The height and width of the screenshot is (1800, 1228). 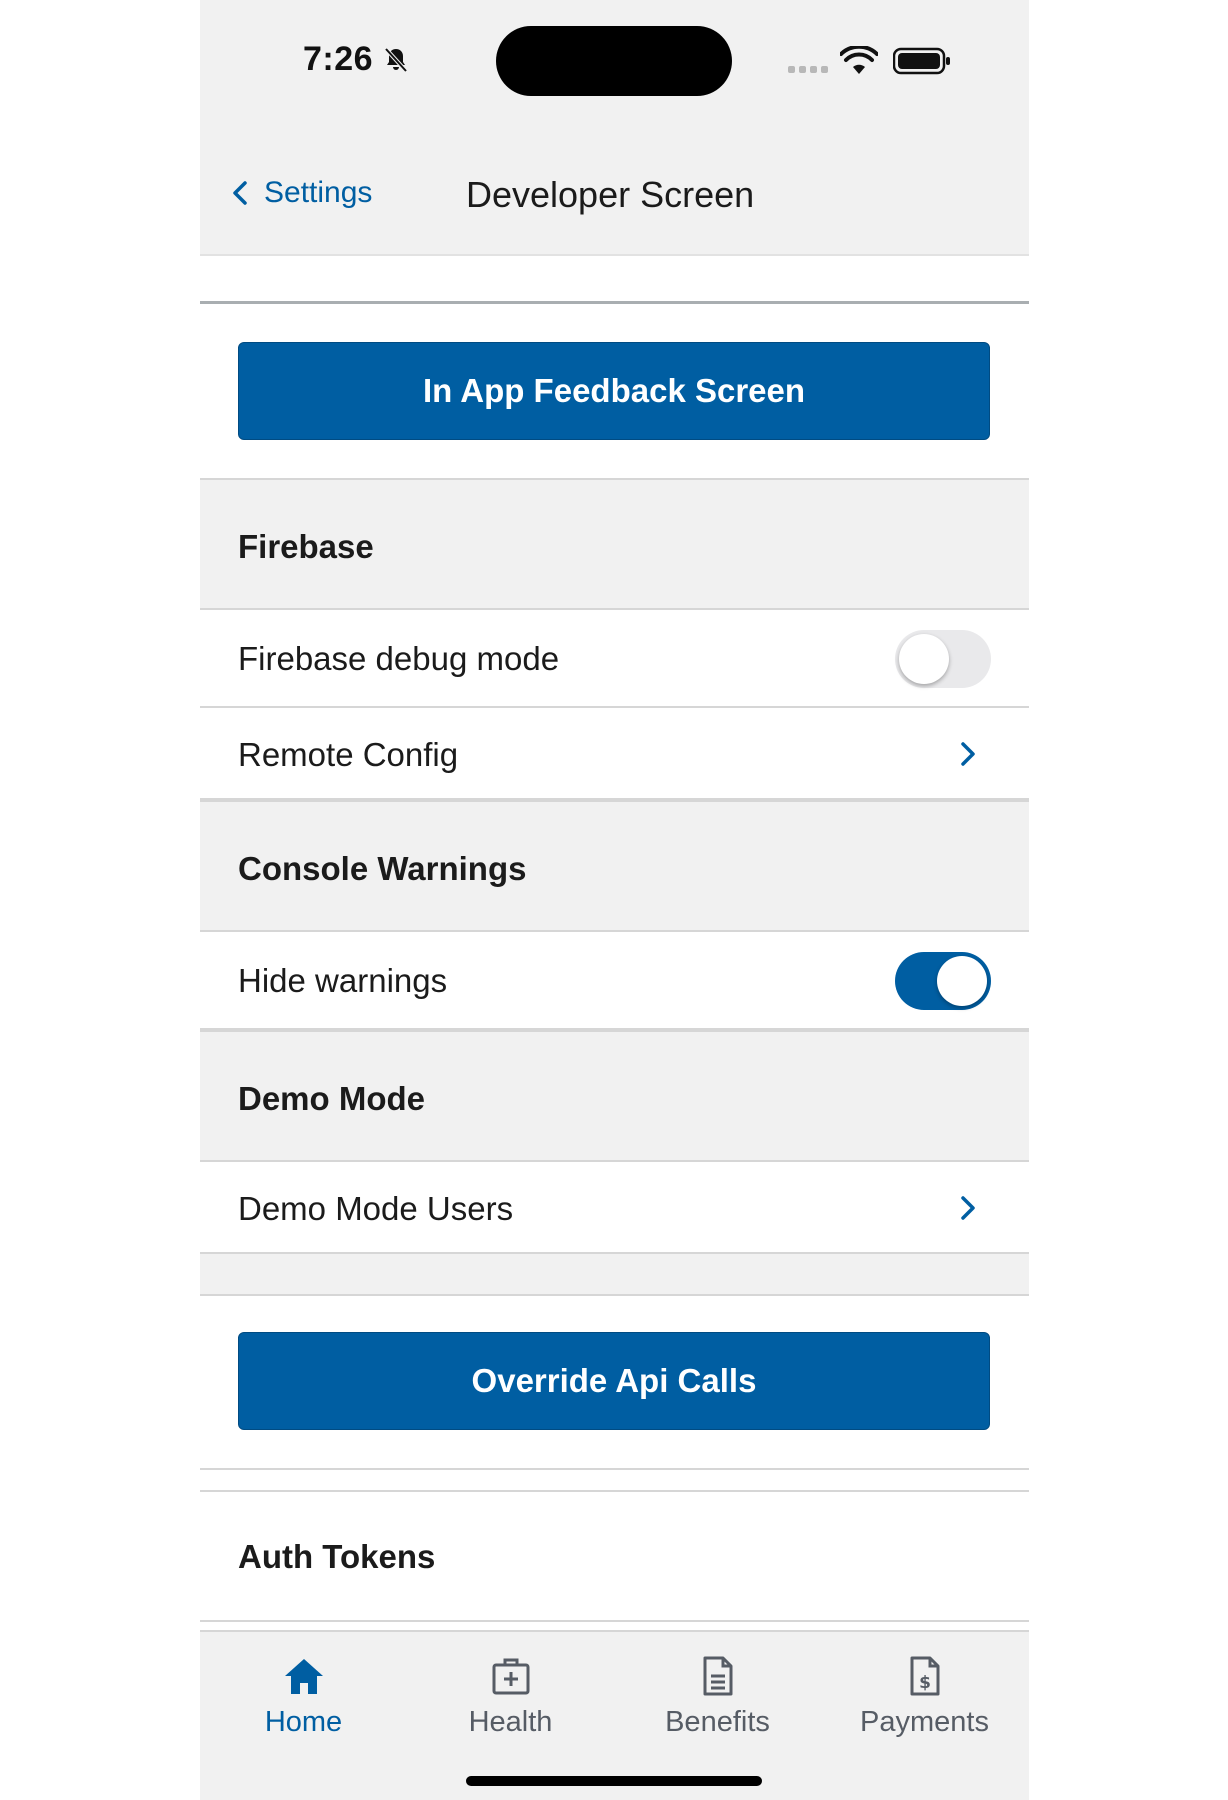 What do you see at coordinates (614, 1781) in the screenshot?
I see `home-indicator` at bounding box center [614, 1781].